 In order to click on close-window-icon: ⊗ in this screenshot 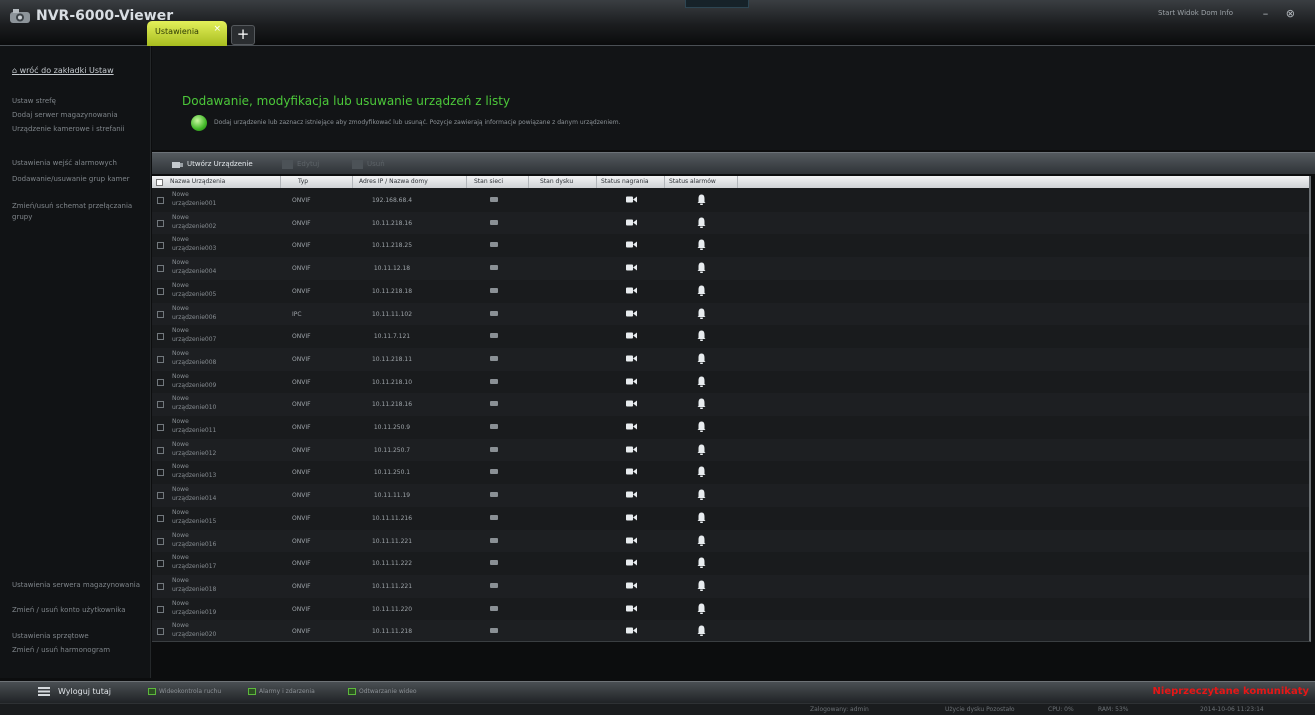, I will do `click(1290, 13)`.